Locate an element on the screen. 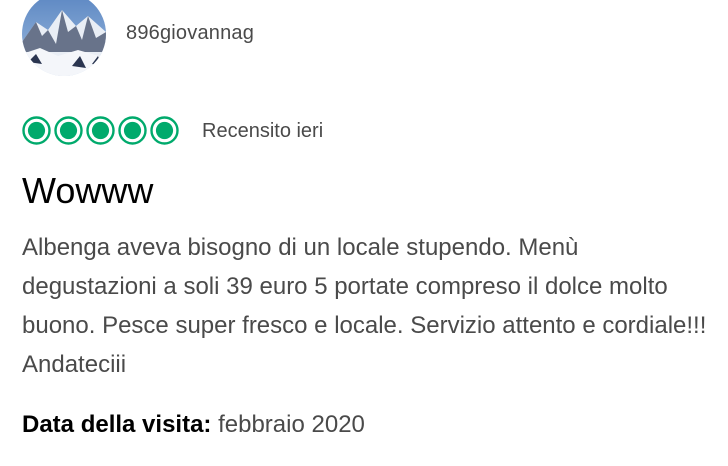 The width and height of the screenshot is (728, 466). reviewer-username: 896giovannag is located at coordinates (190, 33).